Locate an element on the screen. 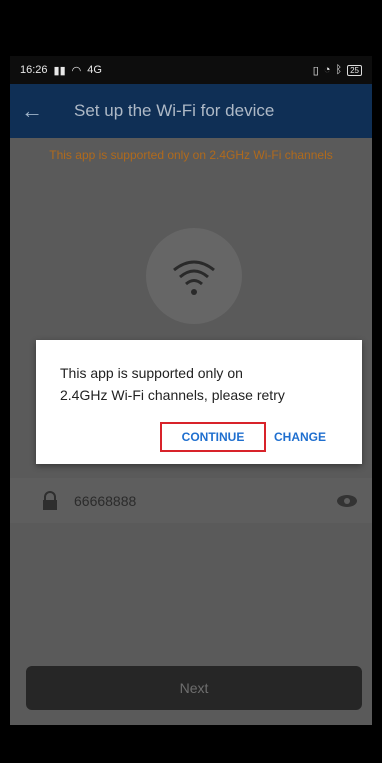 This screenshot has width=382, height=763. eye-icon is located at coordinates (347, 501).